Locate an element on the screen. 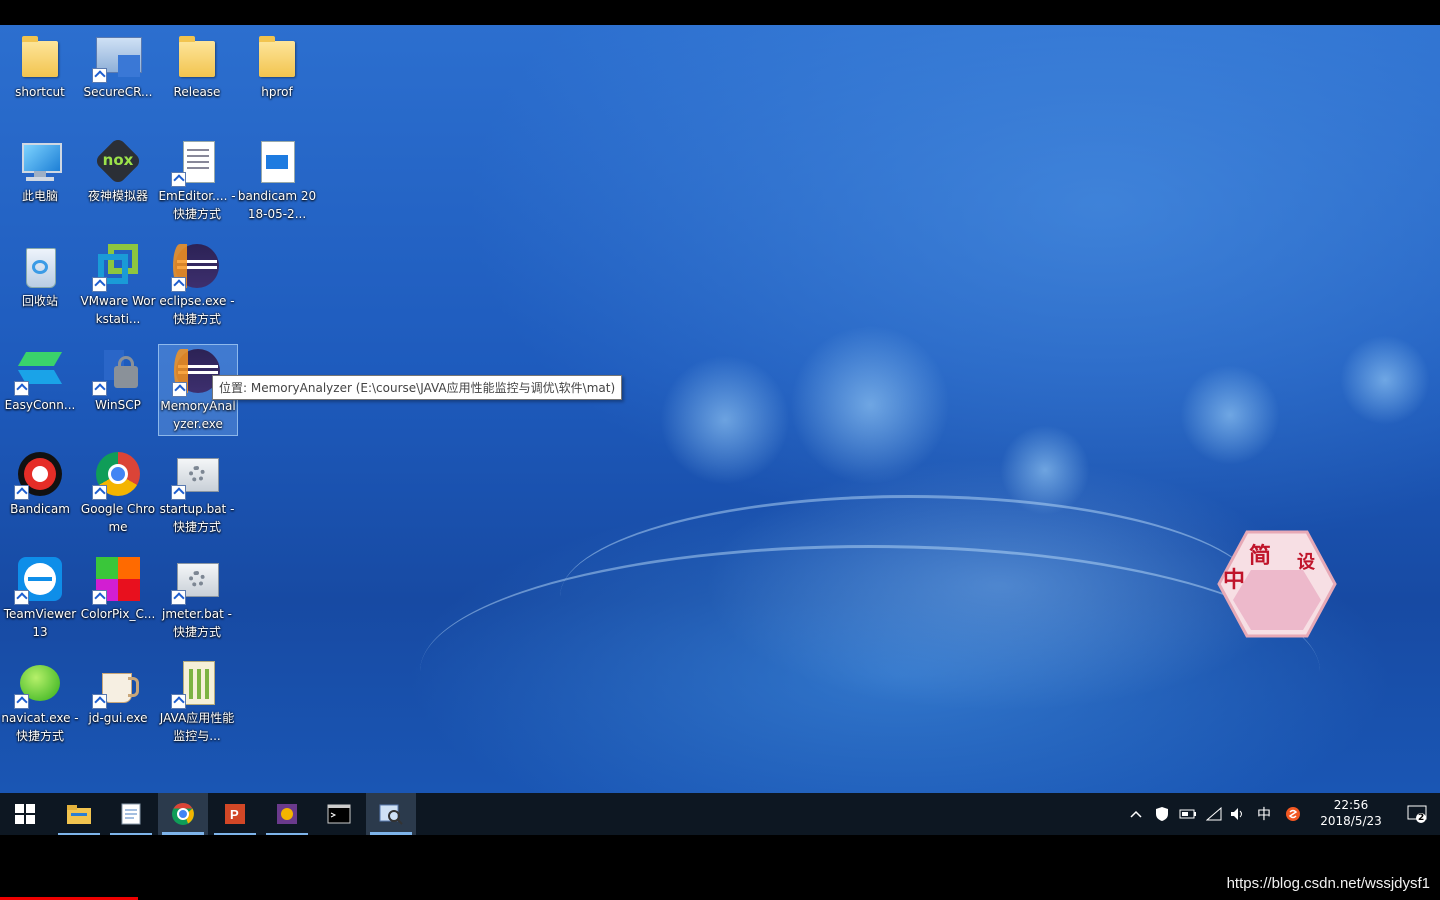 The image size is (1440, 900). icon-label: jd-gui.exe is located at coordinates (118, 718).